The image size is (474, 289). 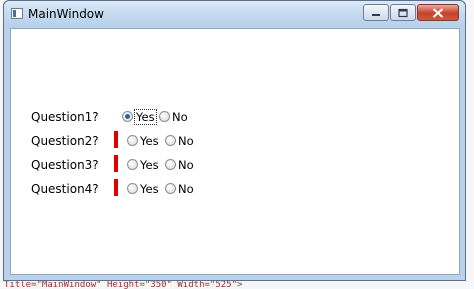 I want to click on question-label: Question3?, so click(x=65, y=165).